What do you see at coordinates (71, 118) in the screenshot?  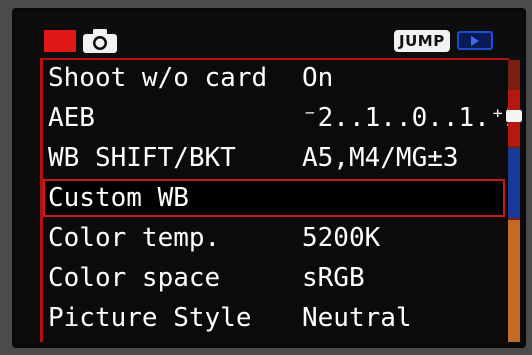 I see `menu-item-label: AEB` at bounding box center [71, 118].